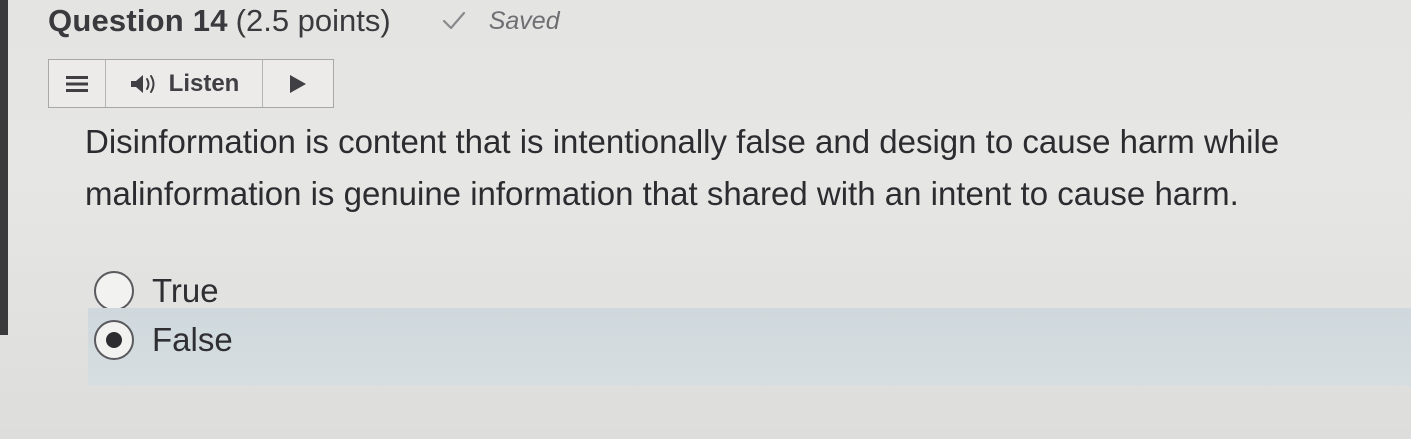 This screenshot has height=439, width=1411. I want to click on saved-status: Saved, so click(500, 21).